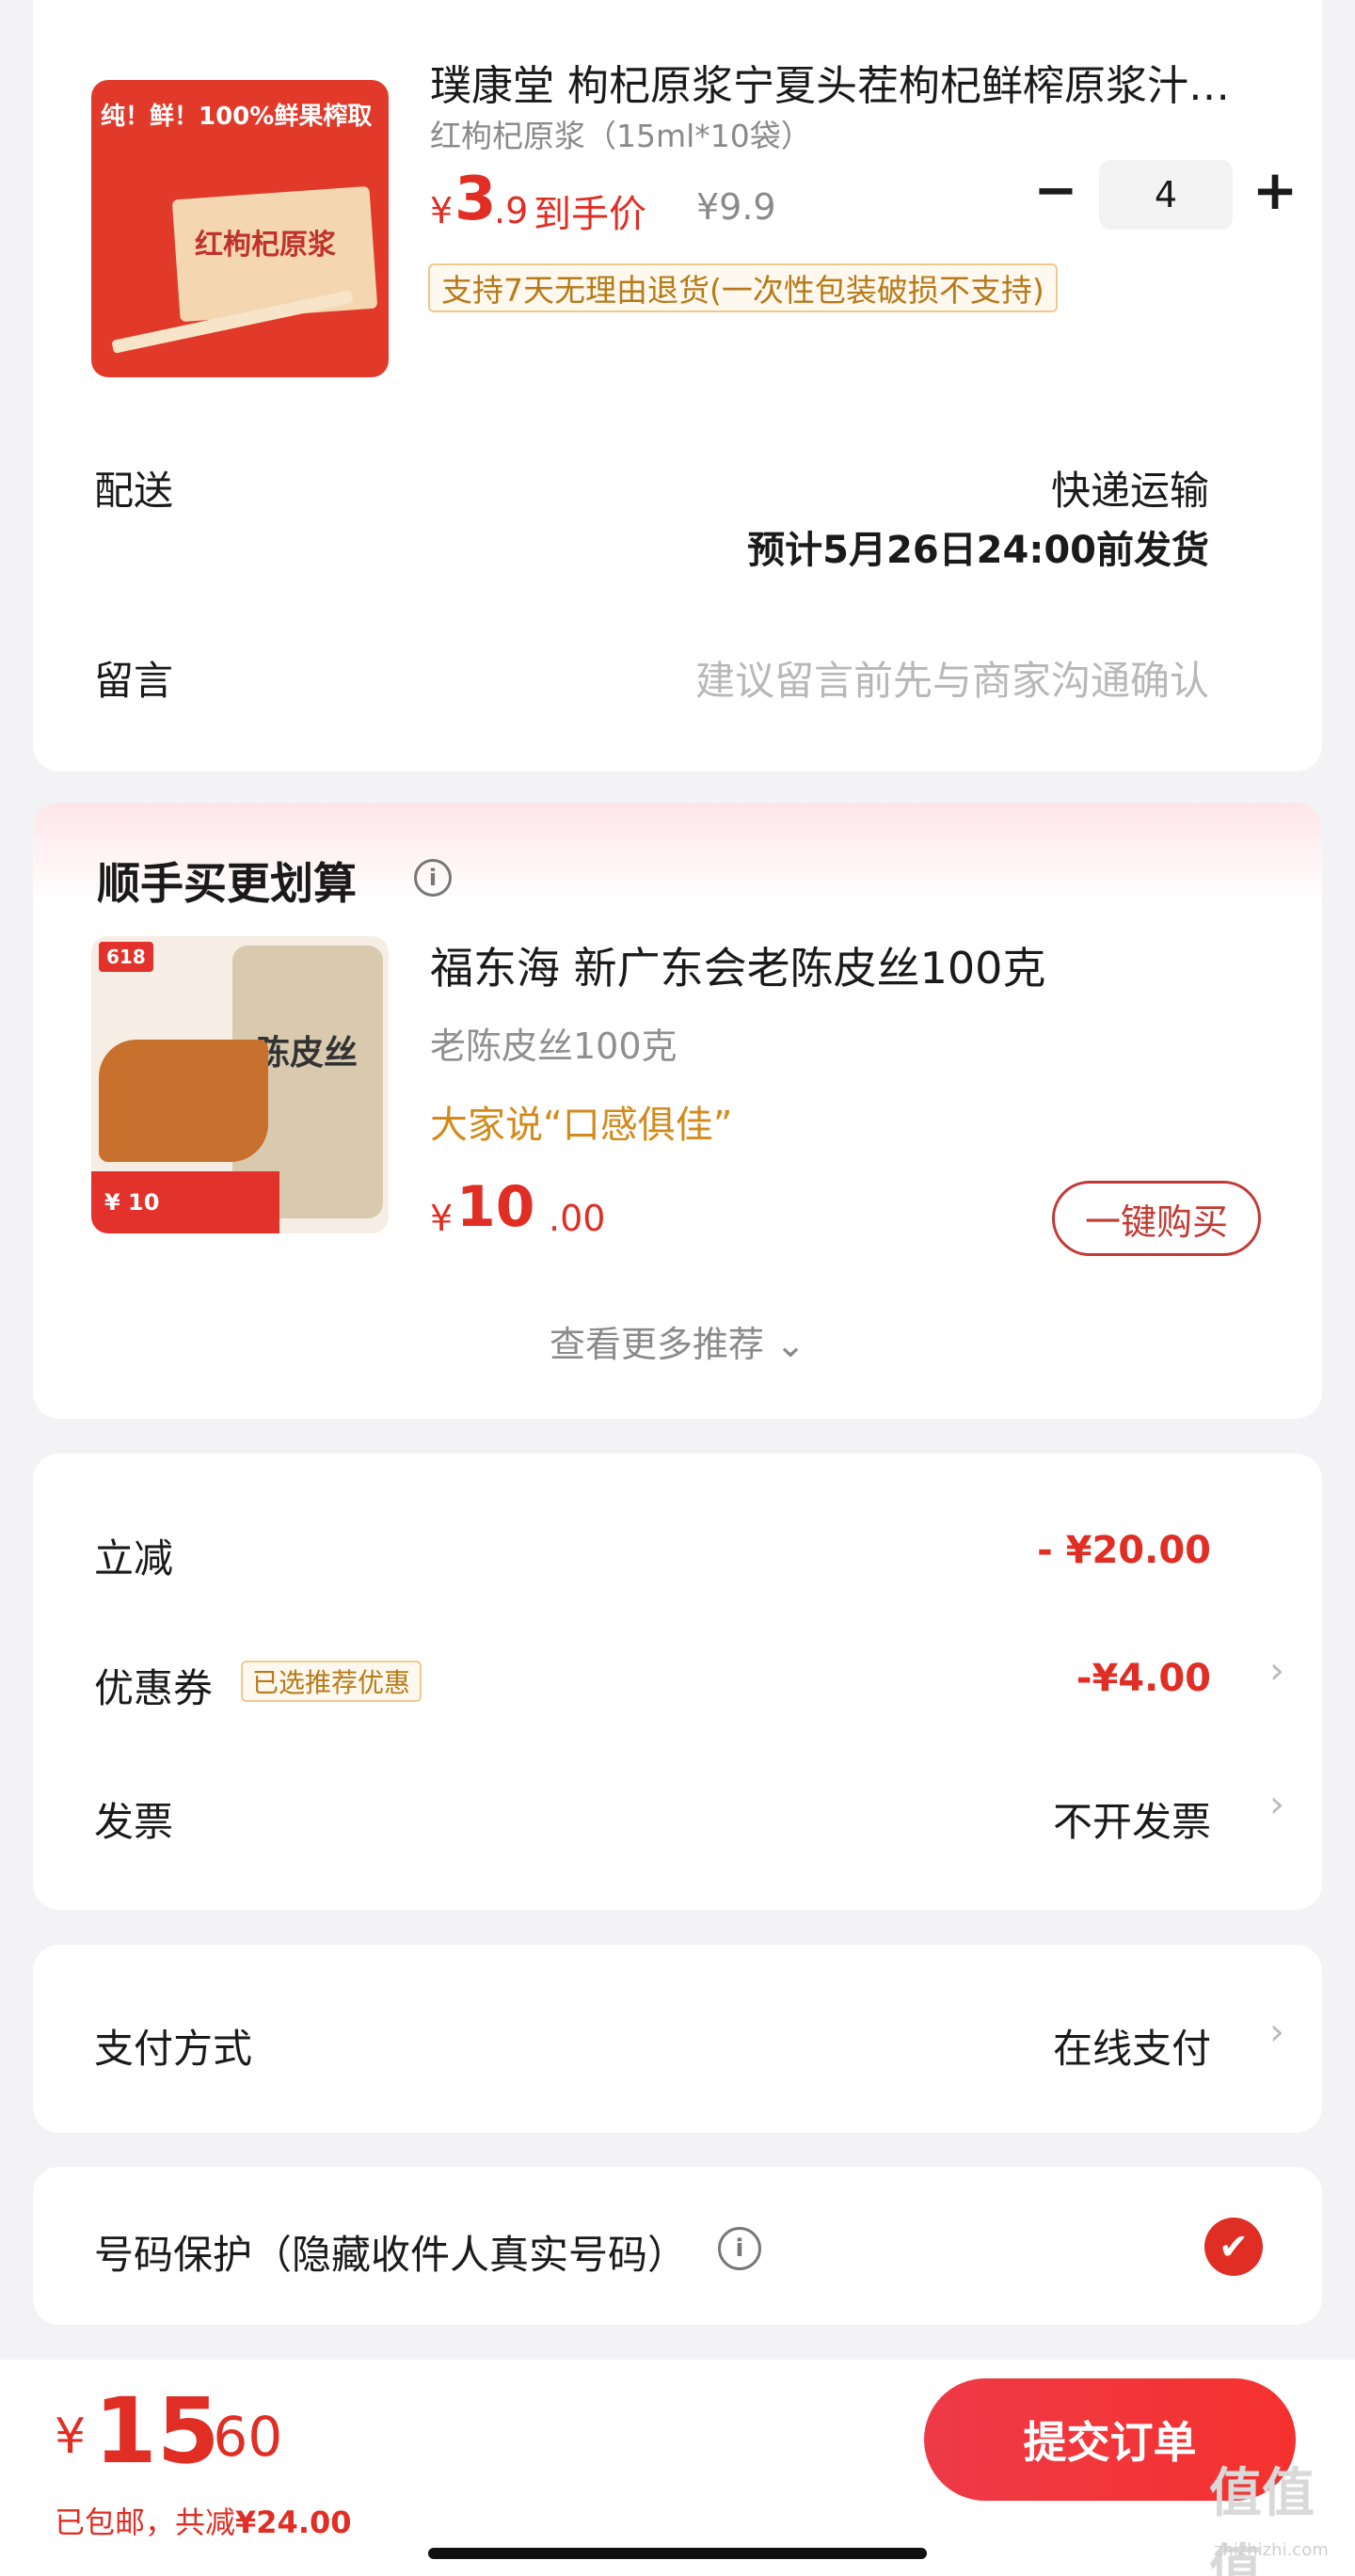 The image size is (1355, 2576). I want to click on jar-label: 陈皮丝, so click(307, 1053).